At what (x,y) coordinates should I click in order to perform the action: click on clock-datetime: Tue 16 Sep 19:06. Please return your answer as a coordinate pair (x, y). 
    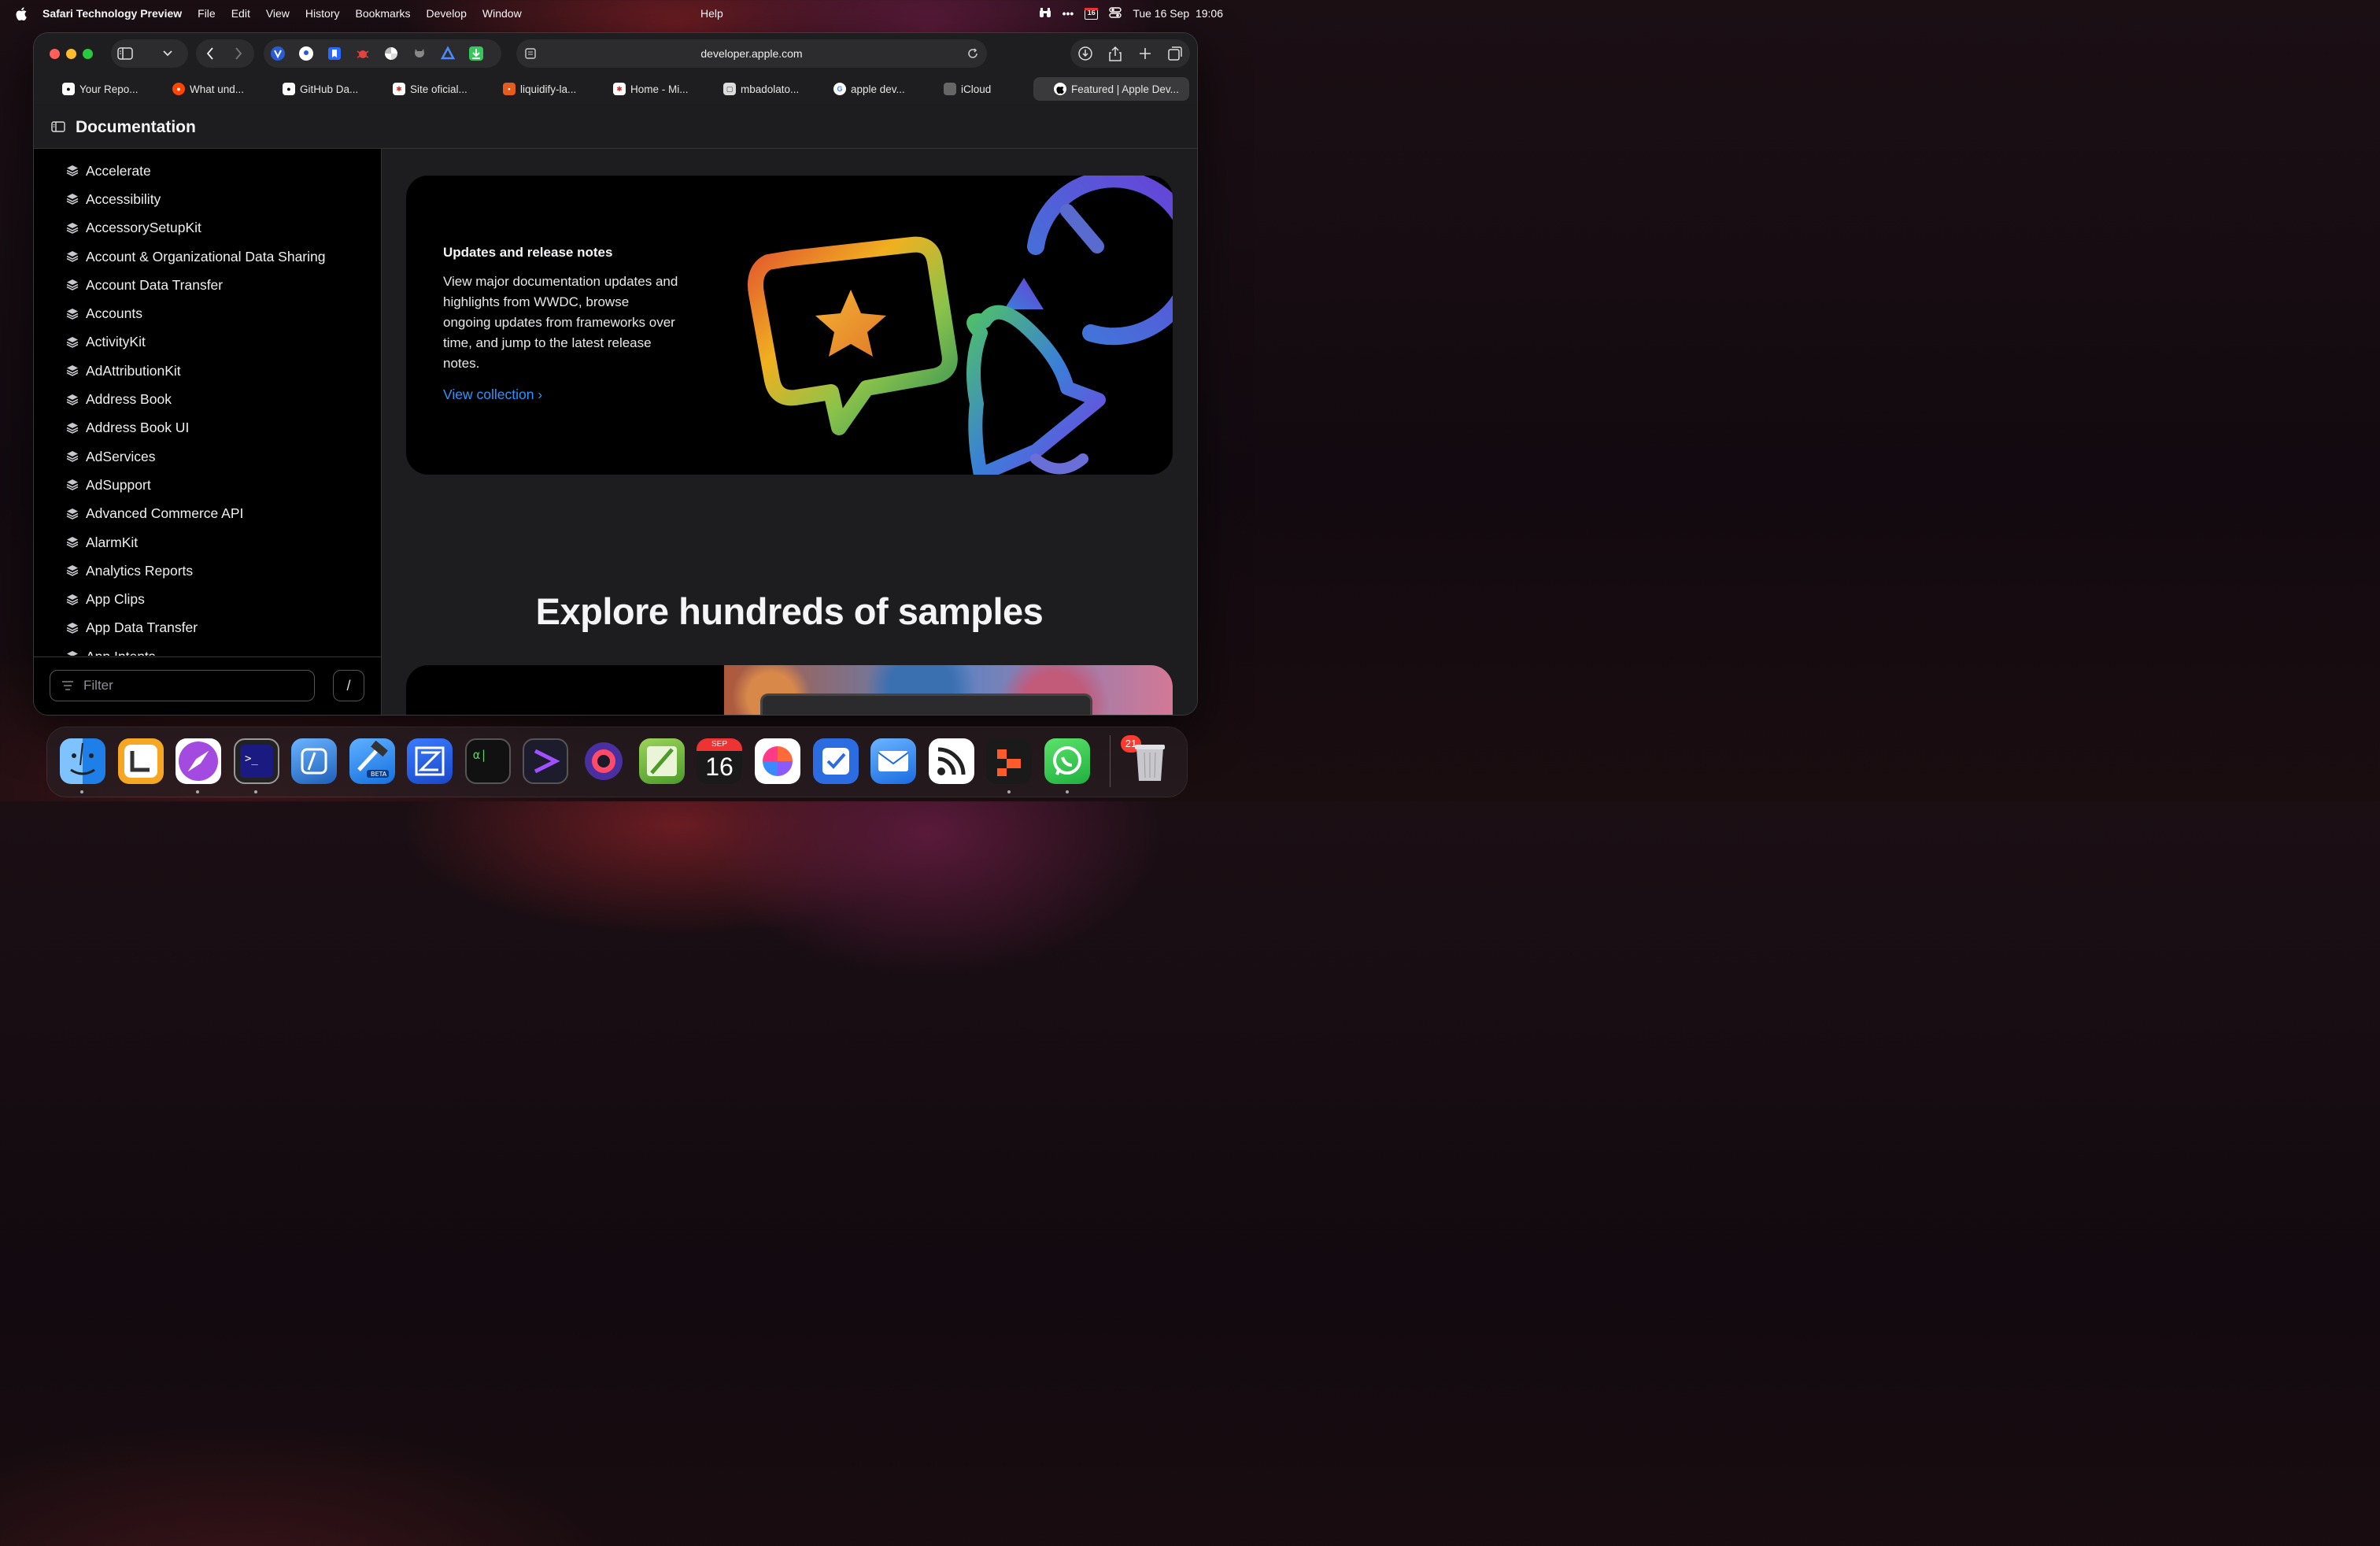
    Looking at the image, I should click on (1178, 14).